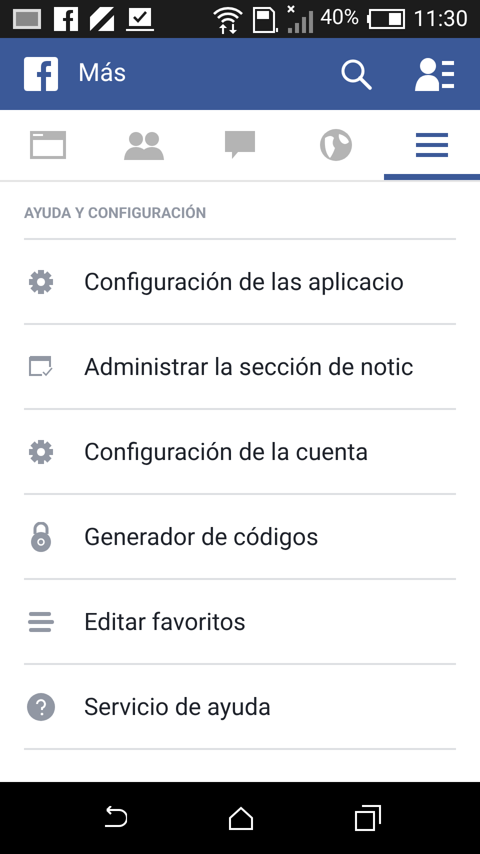 This screenshot has height=854, width=480. What do you see at coordinates (368, 818) in the screenshot?
I see `recent-apps-icon` at bounding box center [368, 818].